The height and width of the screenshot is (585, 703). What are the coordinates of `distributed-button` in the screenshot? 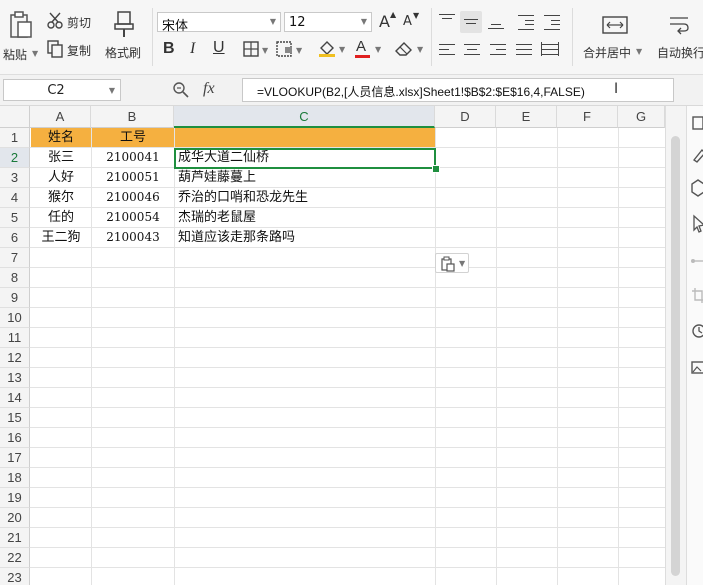 It's located at (550, 50).